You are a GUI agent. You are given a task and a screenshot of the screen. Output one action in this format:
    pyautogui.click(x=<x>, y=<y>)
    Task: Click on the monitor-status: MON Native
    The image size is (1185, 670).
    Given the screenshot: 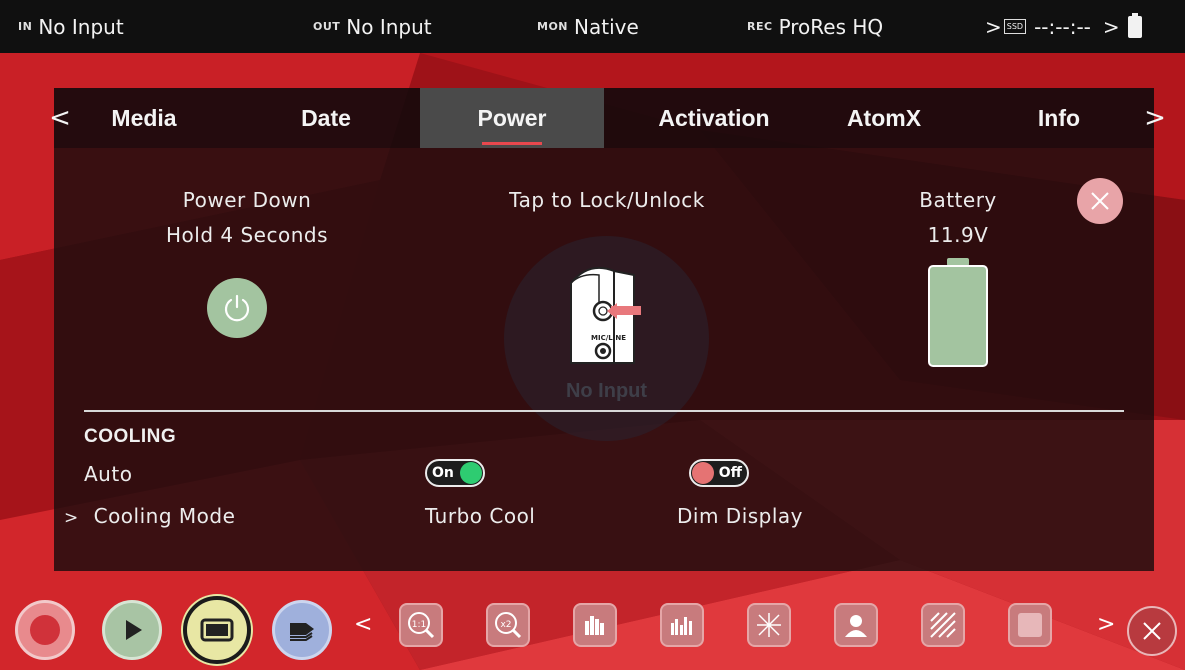 What is the action you would take?
    pyautogui.click(x=588, y=26)
    